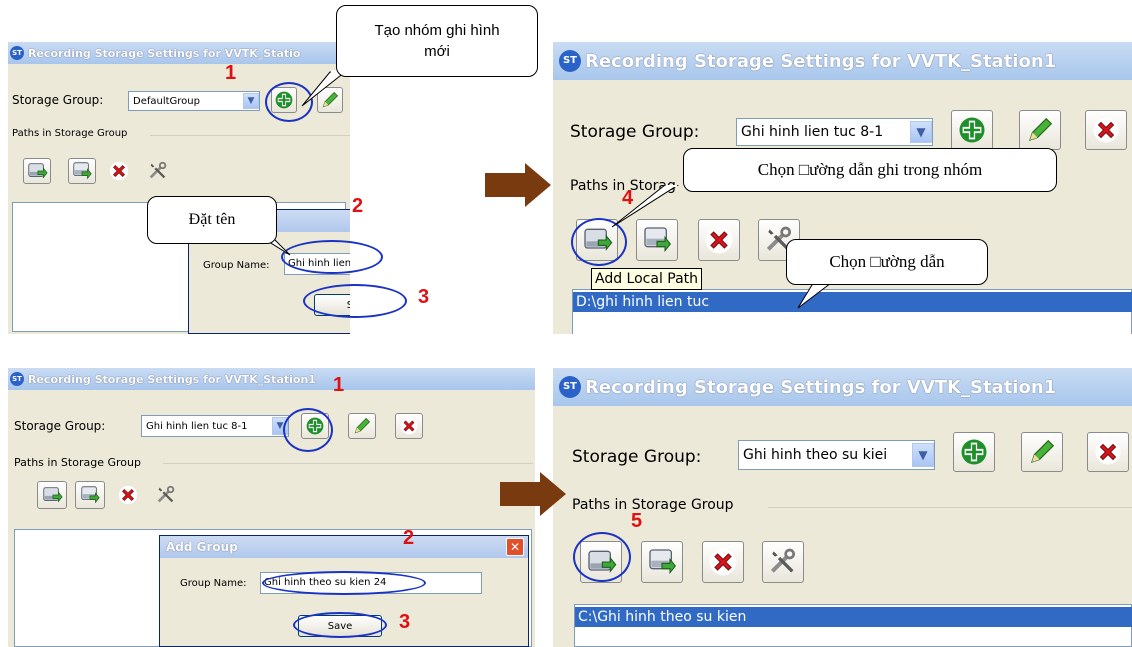 This screenshot has height=647, width=1132. Describe the element at coordinates (815, 455) in the screenshot. I see `combo-value: Ghi hinh theo su kiei` at that location.